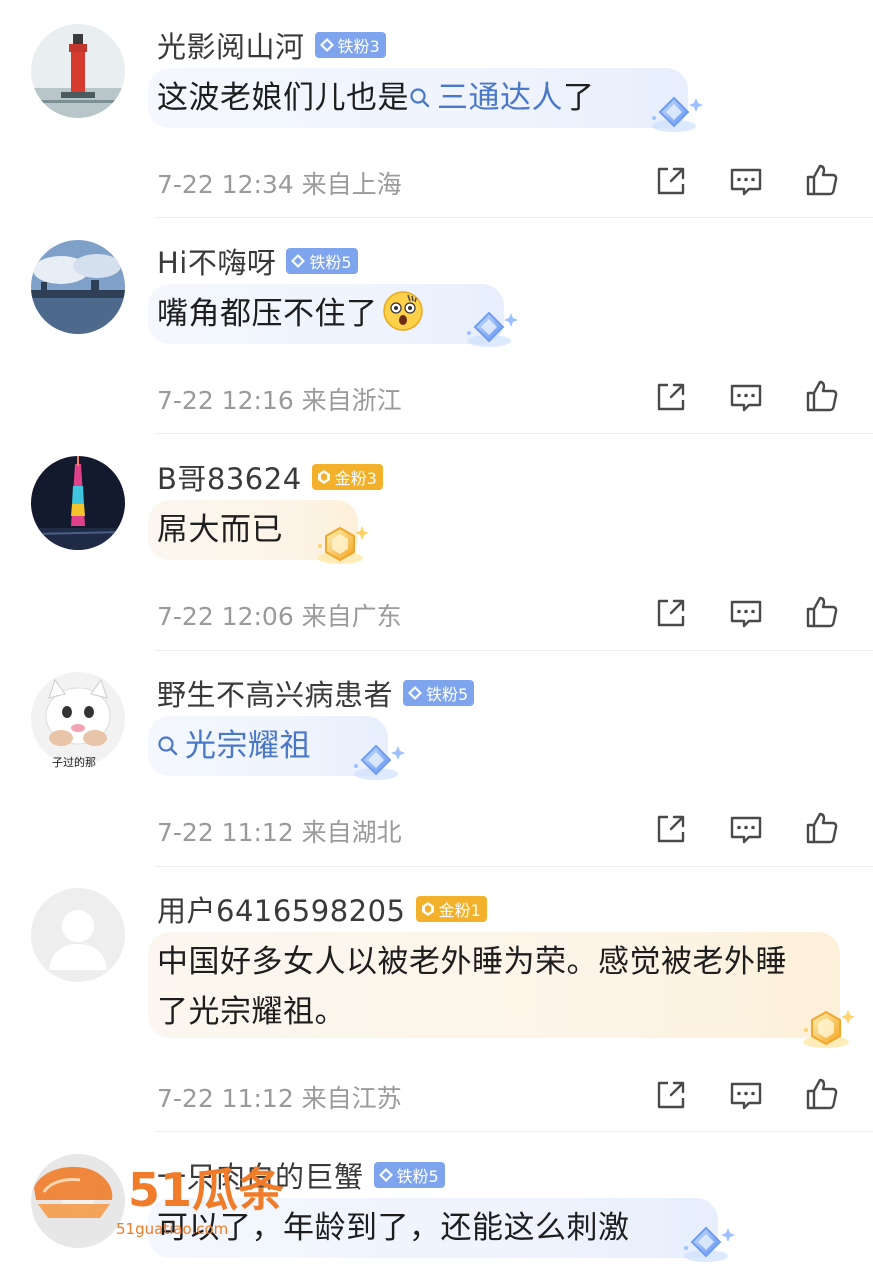 This screenshot has width=873, height=1280. What do you see at coordinates (78, 935) in the screenshot?
I see `default-user-avatar` at bounding box center [78, 935].